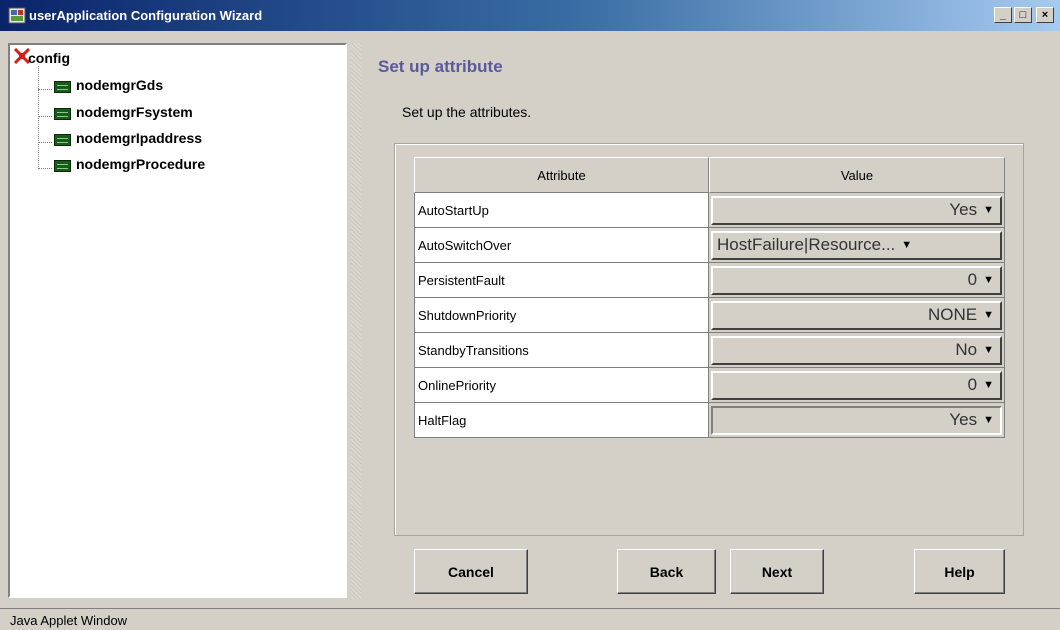 The image size is (1060, 630). I want to click on maximize-icon: □, so click(1023, 14).